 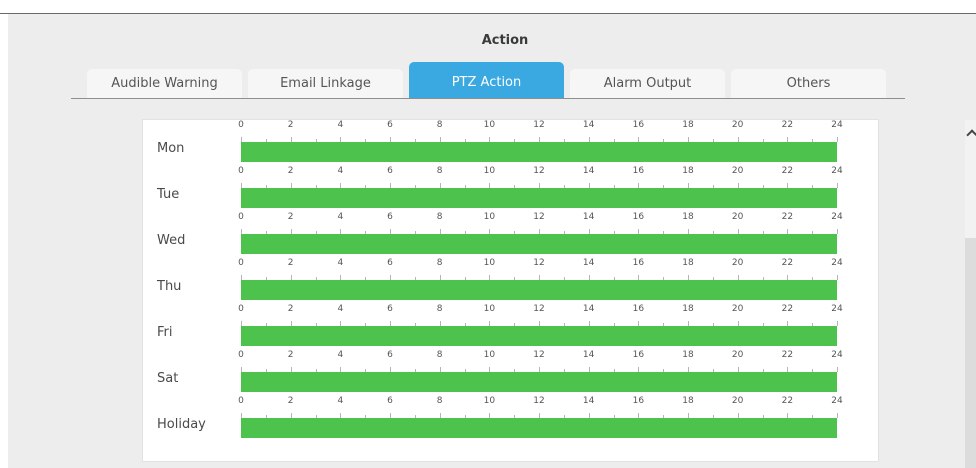 I want to click on schedule-row-holiday: Holiday 0 2 4 6 8 10 12 14 16 18 20 22 24, so click(x=511, y=419).